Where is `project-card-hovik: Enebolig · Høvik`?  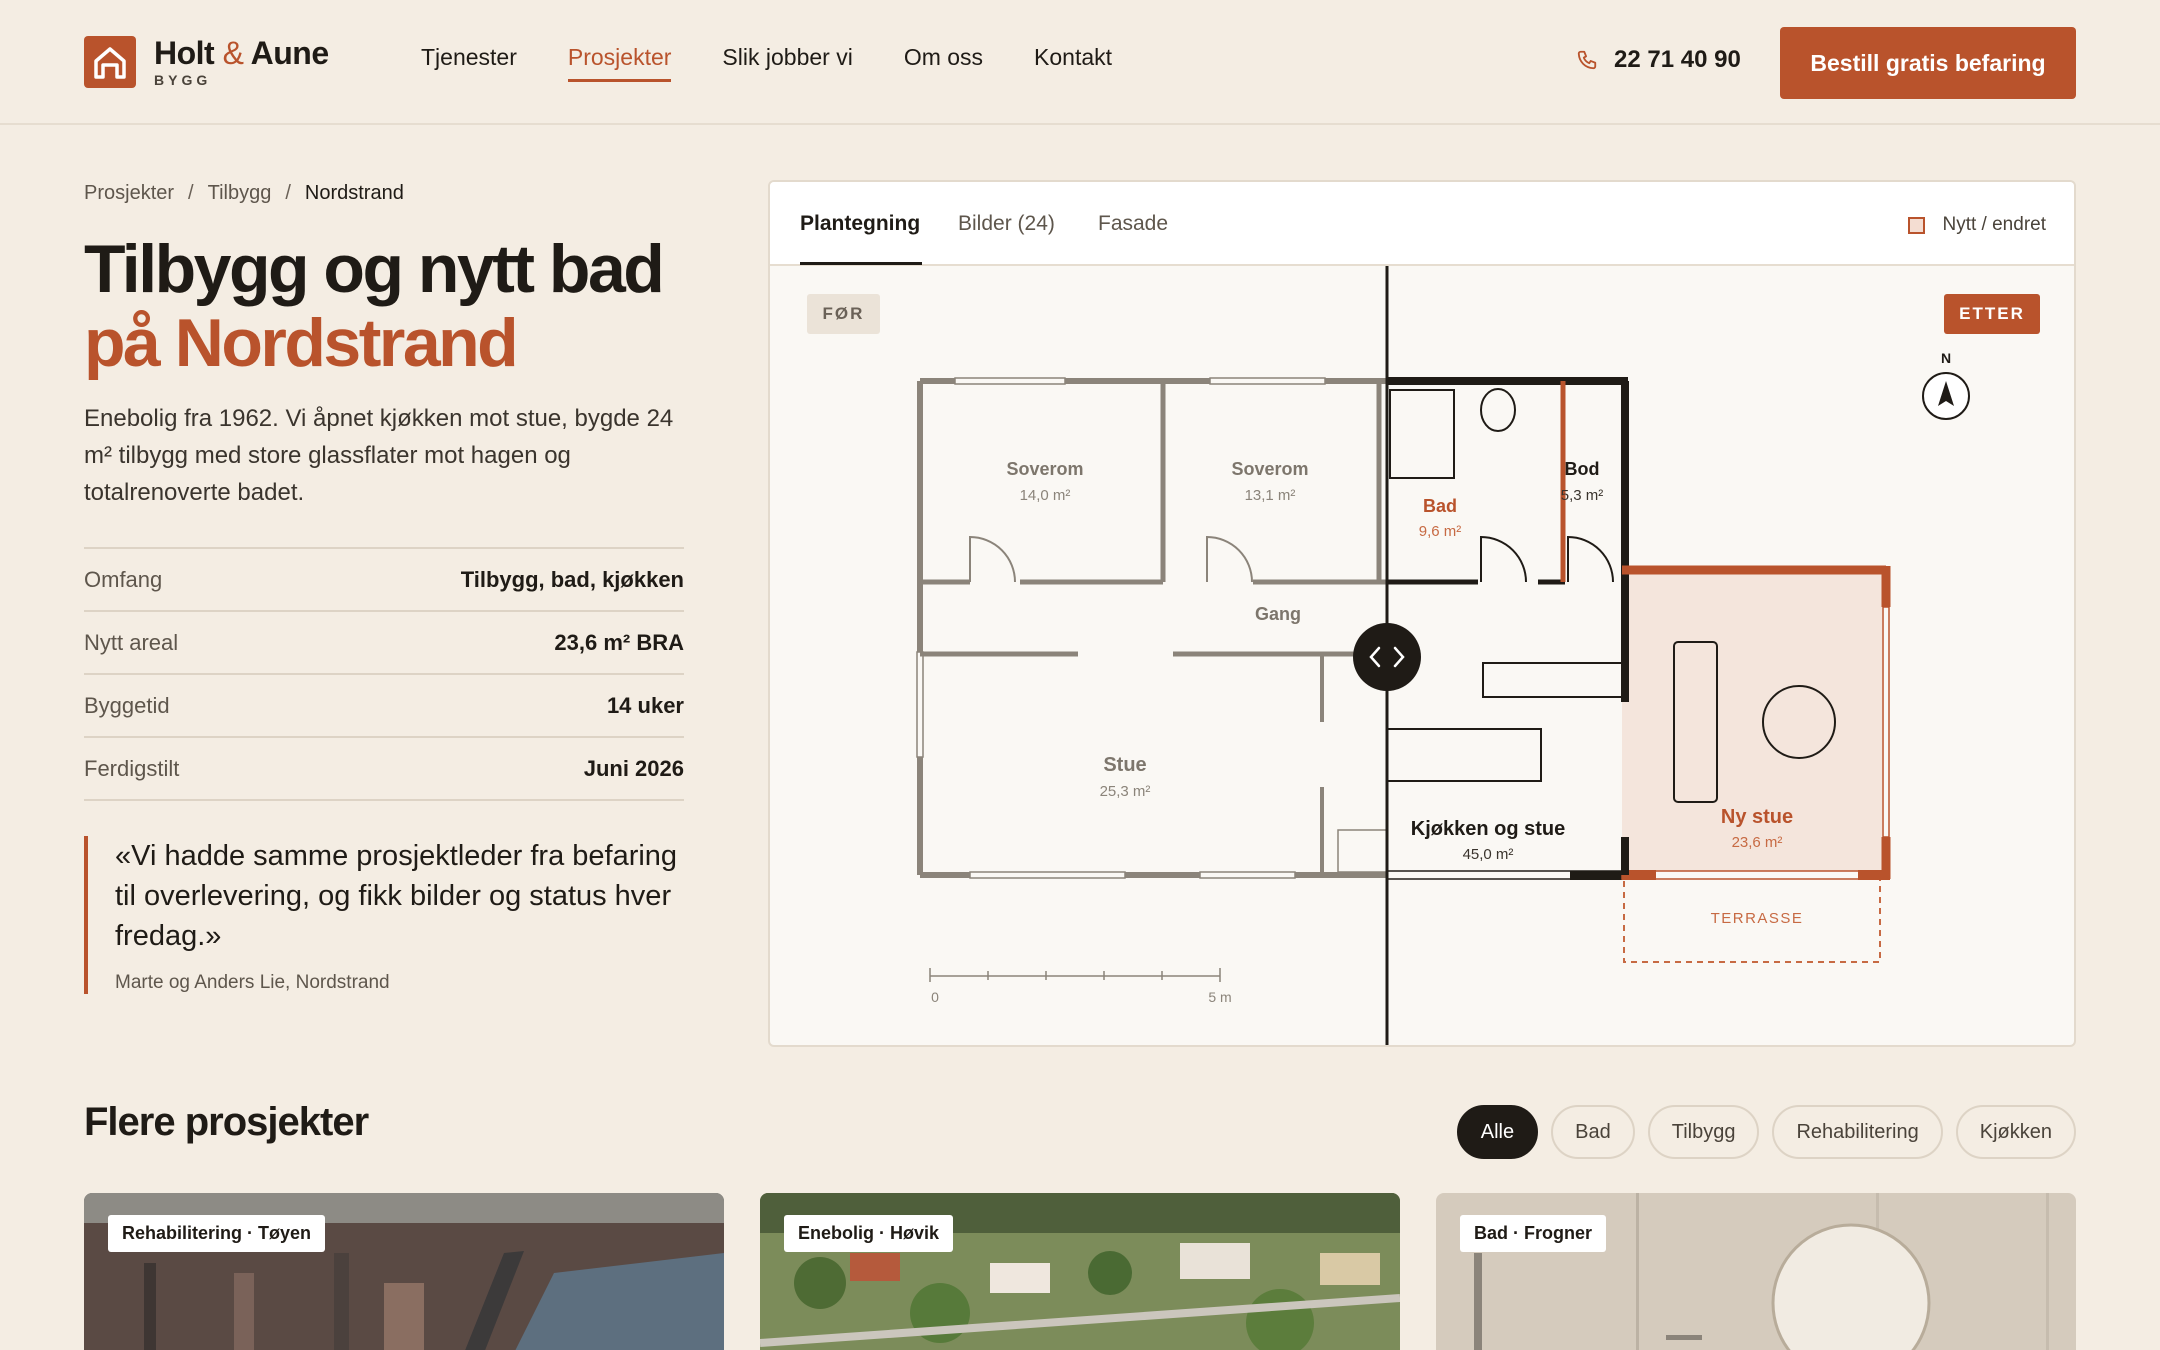
project-card-hovik: Enebolig · Høvik is located at coordinates (1080, 1271).